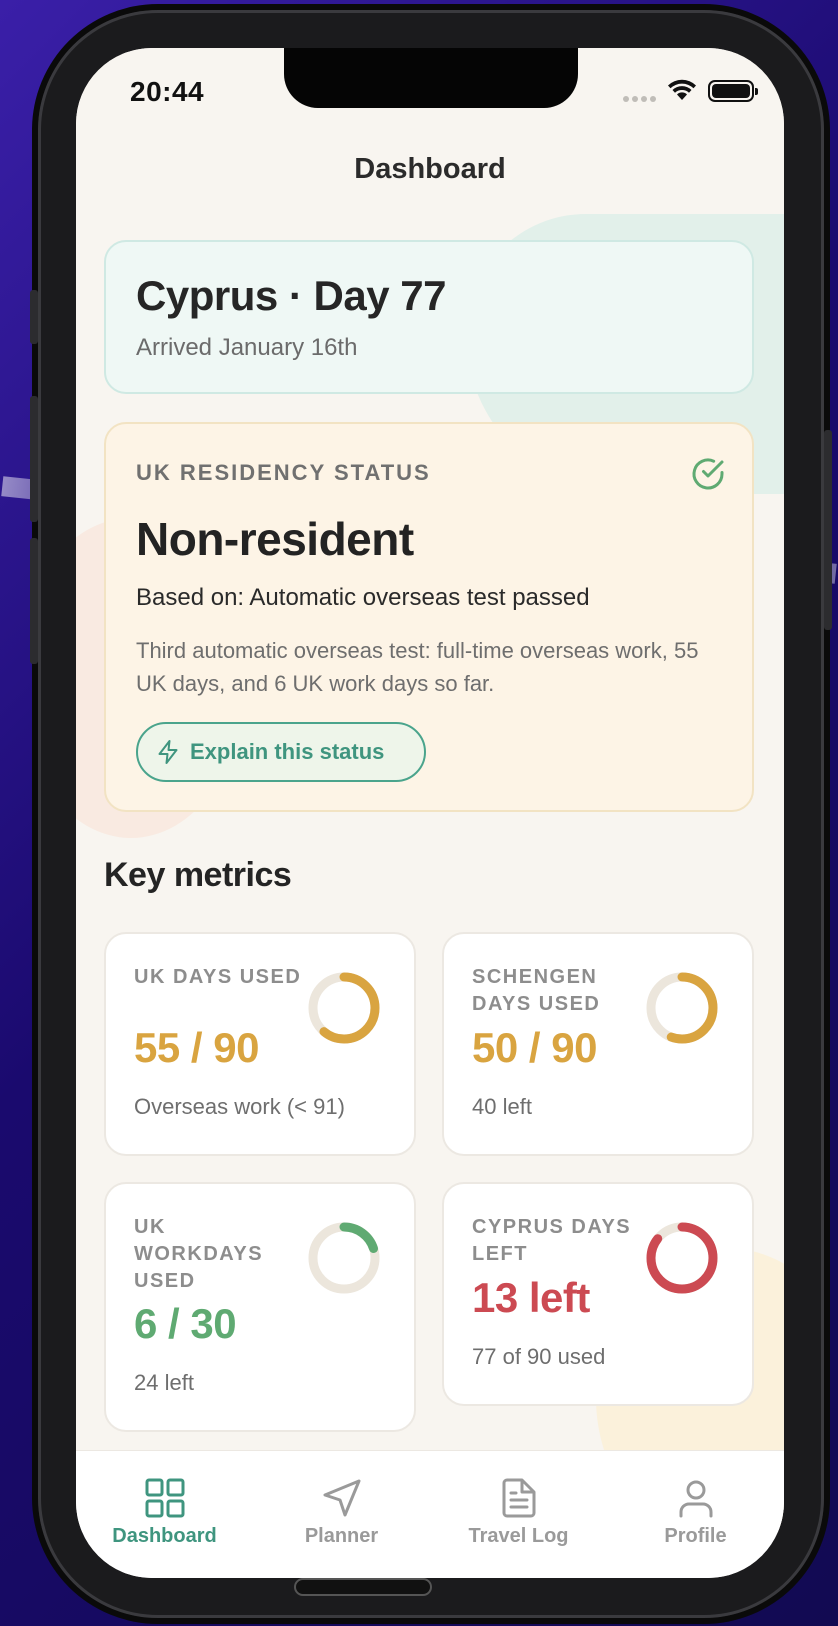 The width and height of the screenshot is (838, 1626). I want to click on check-circle-icon, so click(708, 474).